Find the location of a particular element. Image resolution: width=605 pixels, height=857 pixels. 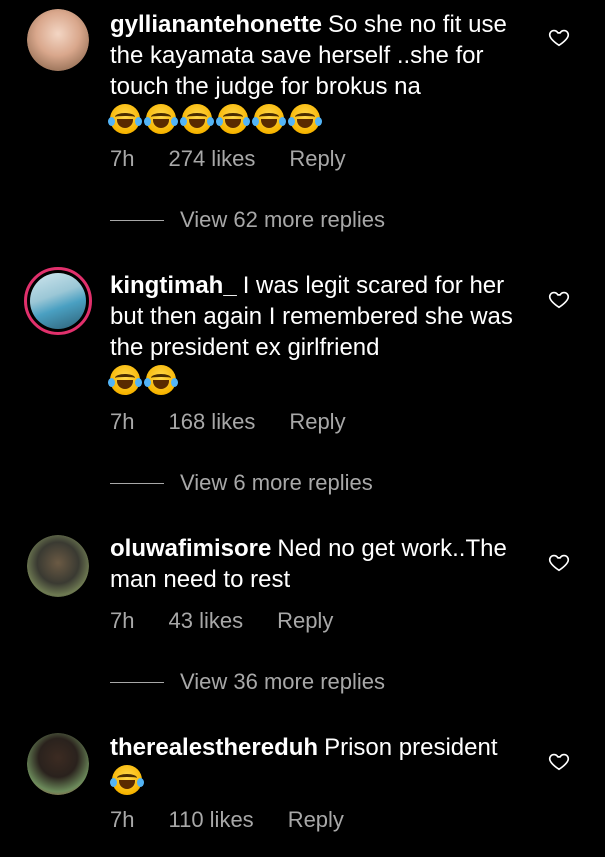

like-count: 110 likes is located at coordinates (210, 820).